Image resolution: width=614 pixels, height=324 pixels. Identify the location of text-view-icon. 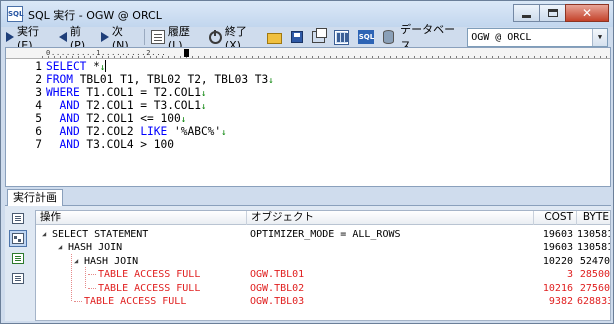
(18, 218).